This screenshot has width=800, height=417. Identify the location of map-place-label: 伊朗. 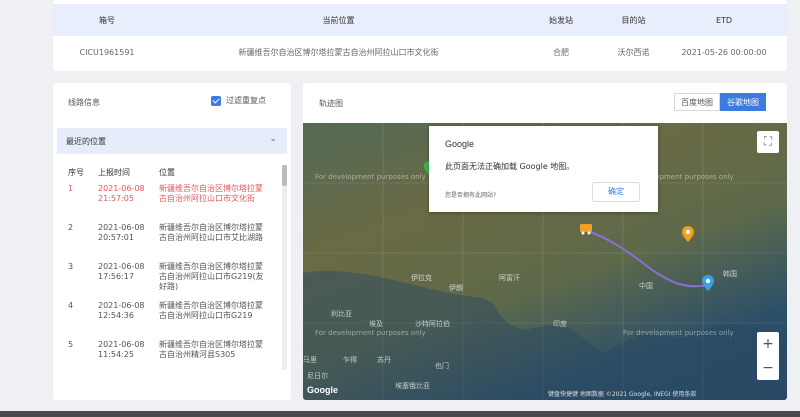
(456, 288).